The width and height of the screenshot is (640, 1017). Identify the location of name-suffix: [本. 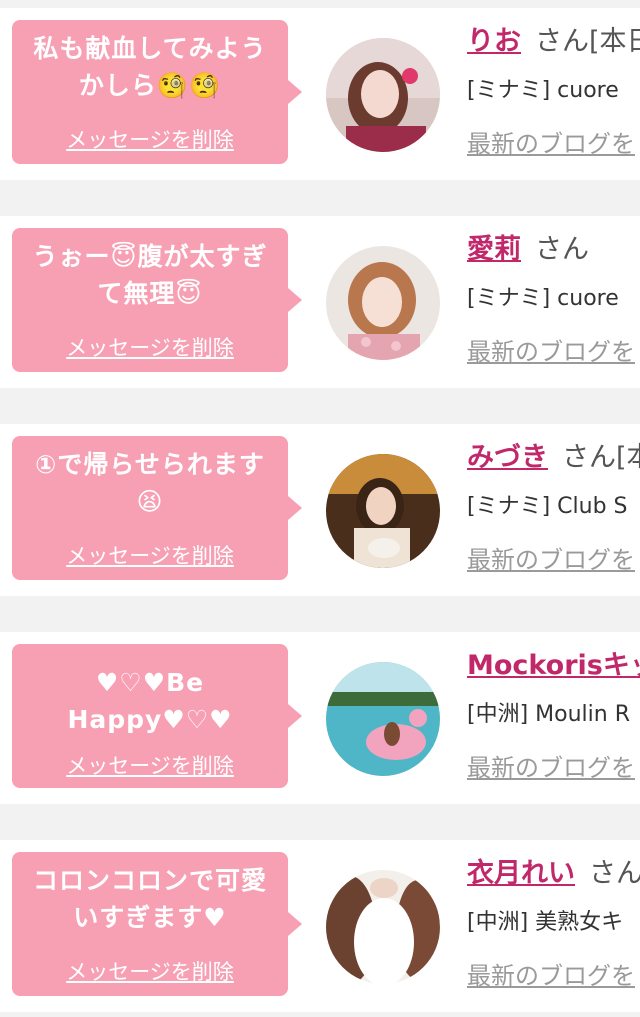
(628, 457).